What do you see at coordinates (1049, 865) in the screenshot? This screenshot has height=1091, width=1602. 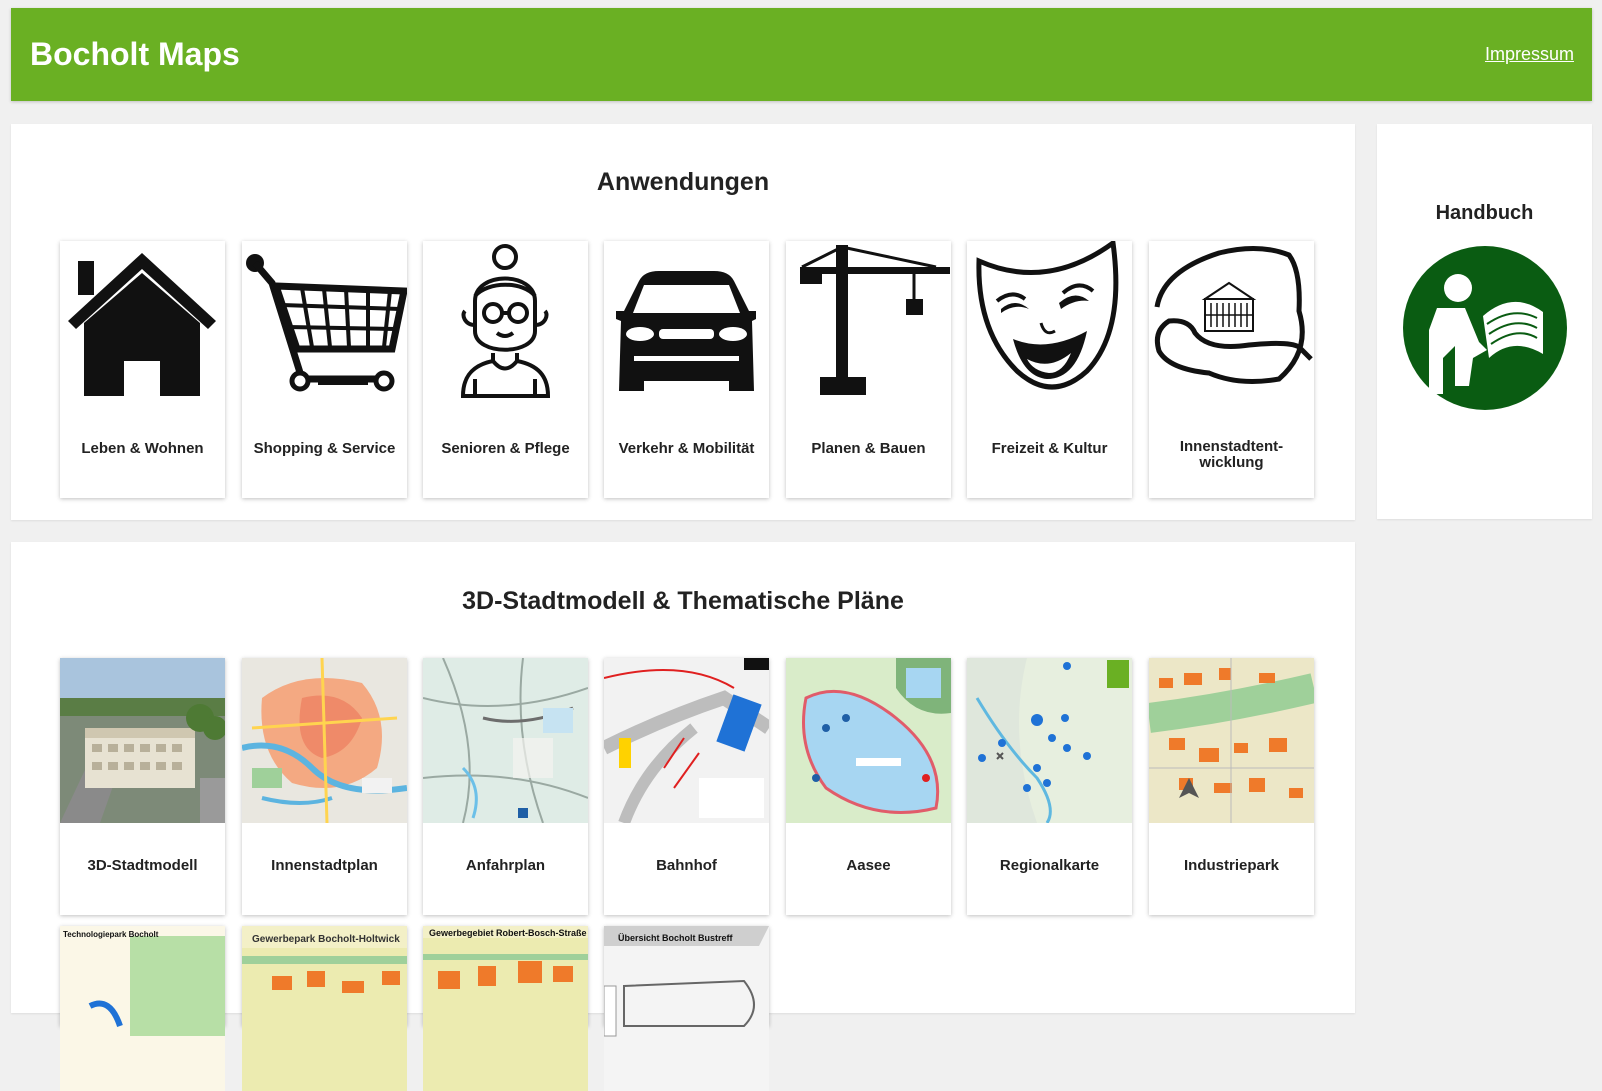 I see `map-label: Regionalkarte` at bounding box center [1049, 865].